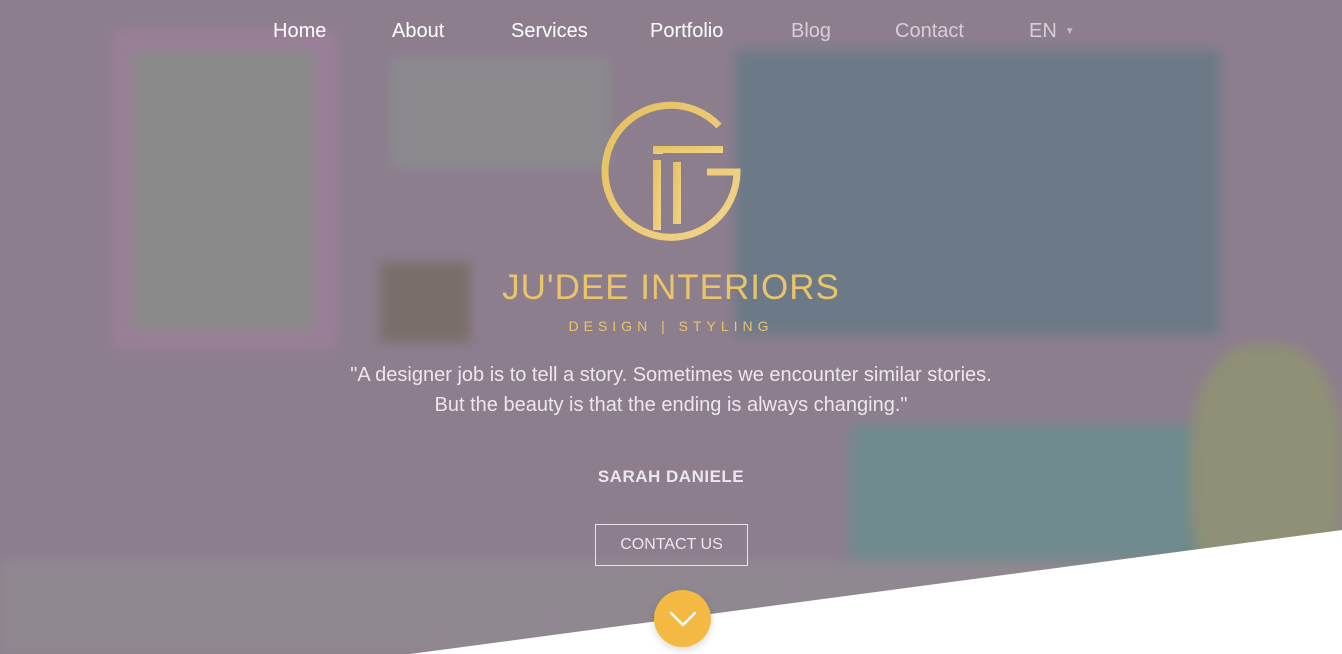 Image resolution: width=1342 pixels, height=654 pixels. I want to click on caret-down-icon: ▼, so click(1069, 32).